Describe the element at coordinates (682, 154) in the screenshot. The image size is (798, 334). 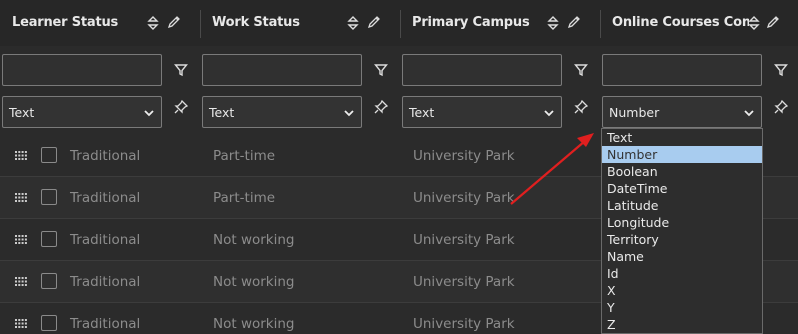
I see `type-option-number: Number` at that location.